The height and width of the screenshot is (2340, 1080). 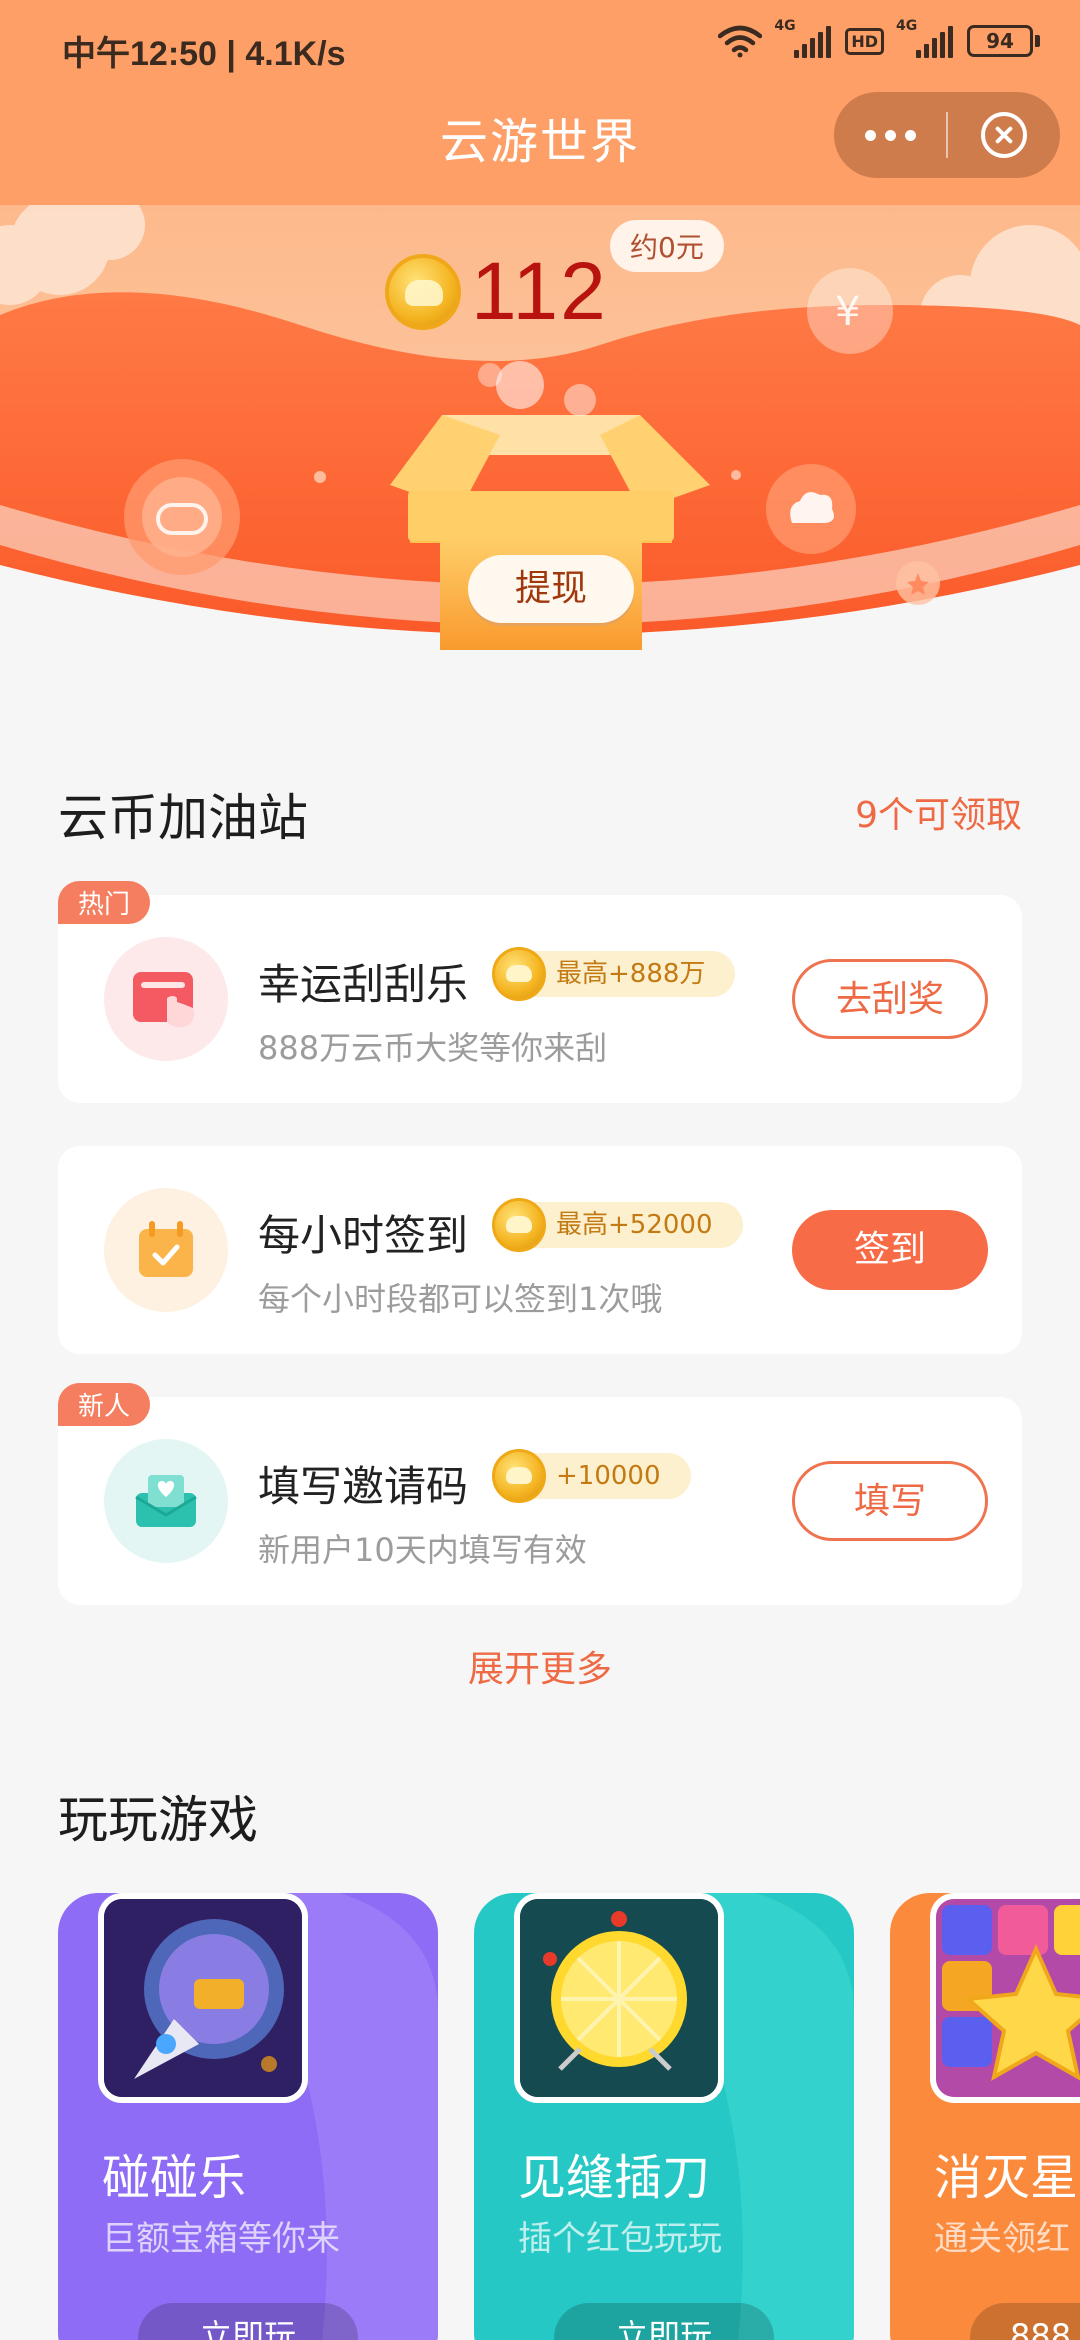 What do you see at coordinates (803, 38) in the screenshot?
I see `signal-icon-1: 4G` at bounding box center [803, 38].